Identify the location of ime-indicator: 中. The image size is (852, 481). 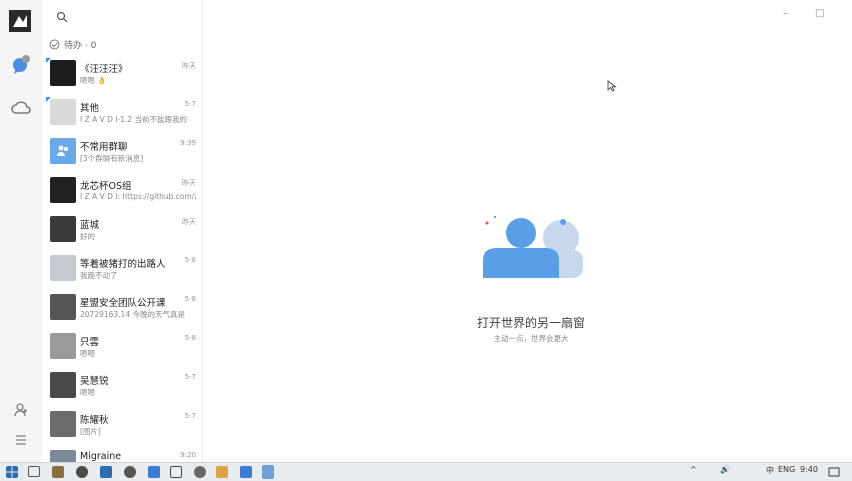
(770, 470).